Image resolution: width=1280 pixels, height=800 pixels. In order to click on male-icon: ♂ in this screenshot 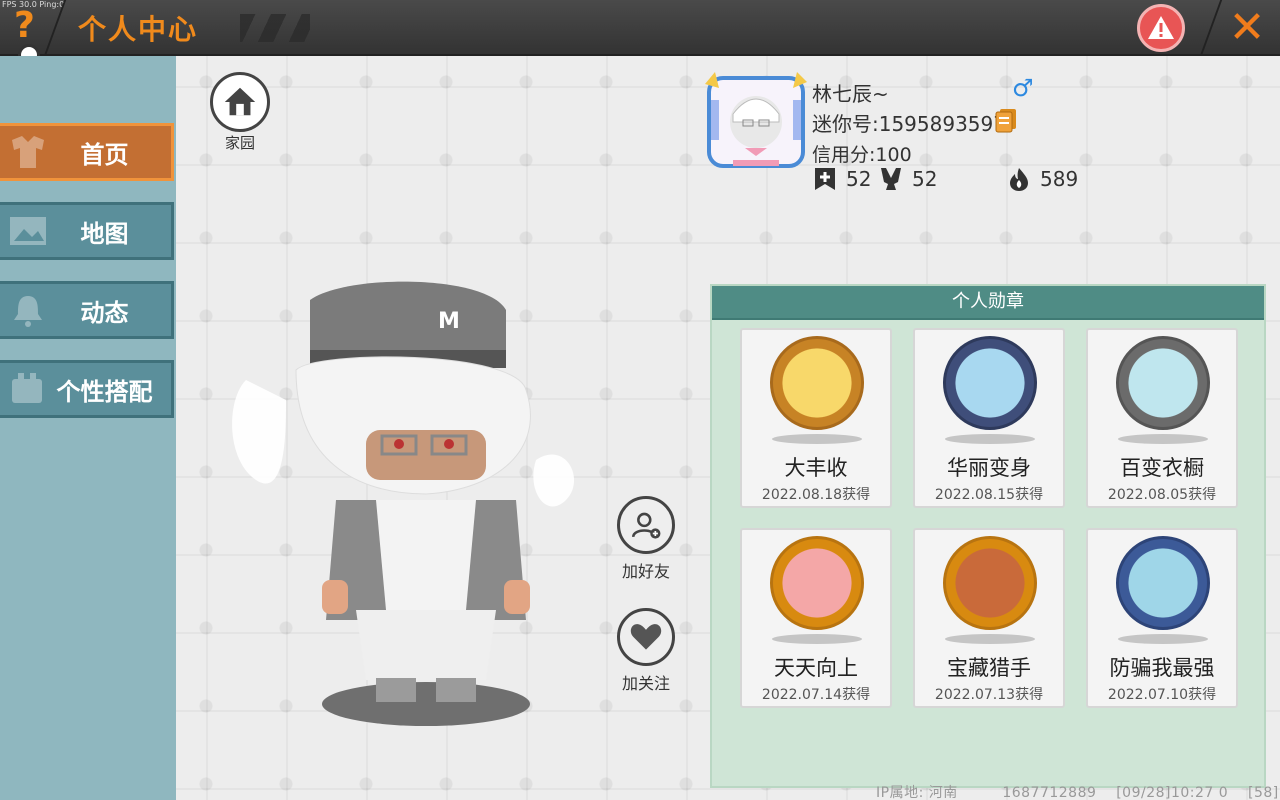, I will do `click(1023, 88)`.